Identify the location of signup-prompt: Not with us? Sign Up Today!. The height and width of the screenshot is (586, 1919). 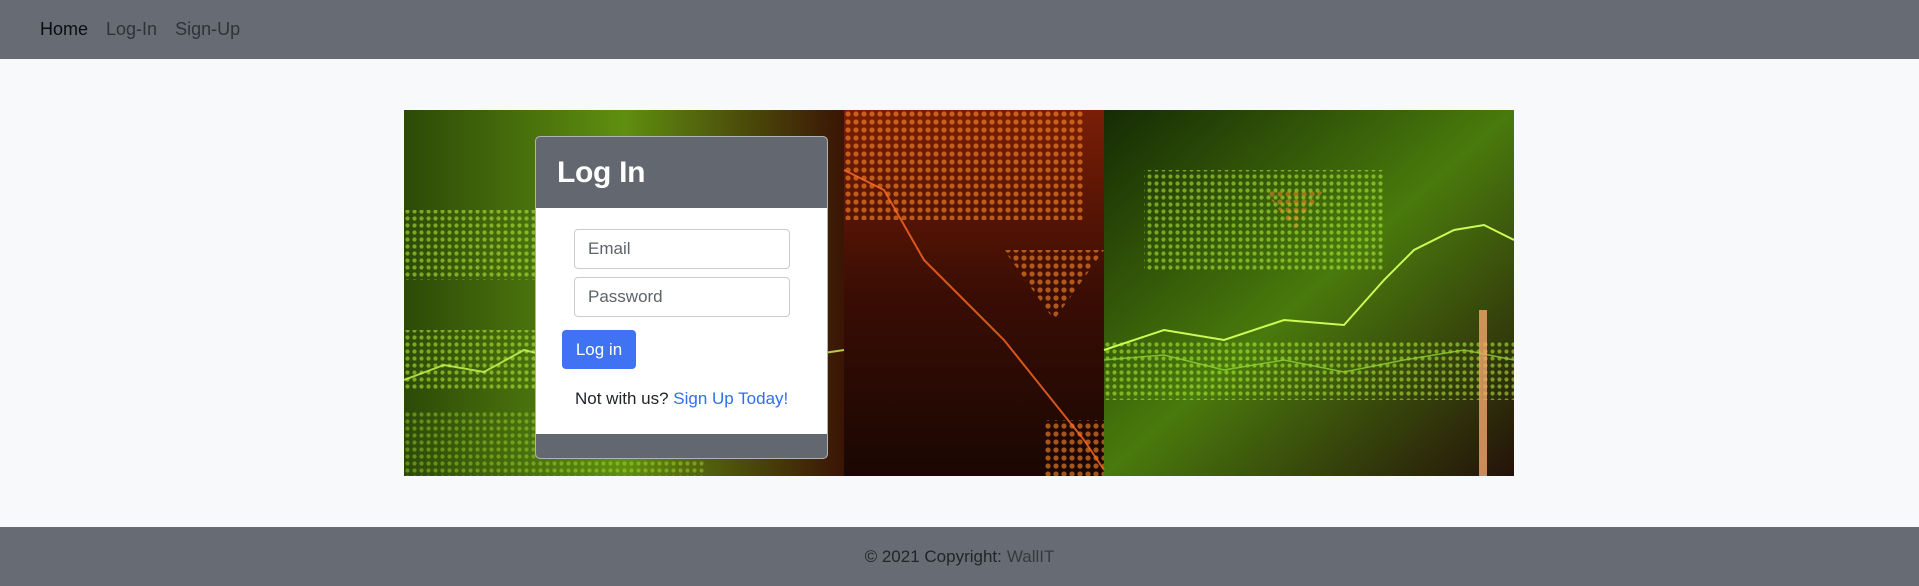
(681, 399).